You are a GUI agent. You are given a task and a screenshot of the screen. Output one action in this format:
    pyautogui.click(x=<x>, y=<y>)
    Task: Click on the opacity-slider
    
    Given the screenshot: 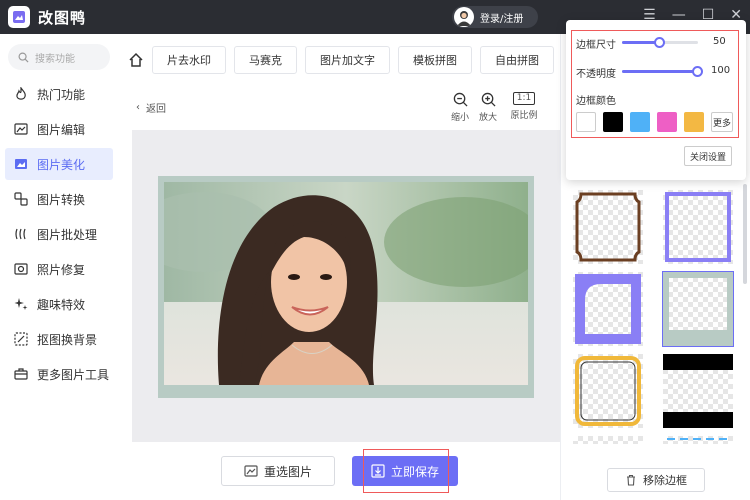 What is the action you would take?
    pyautogui.click(x=662, y=71)
    